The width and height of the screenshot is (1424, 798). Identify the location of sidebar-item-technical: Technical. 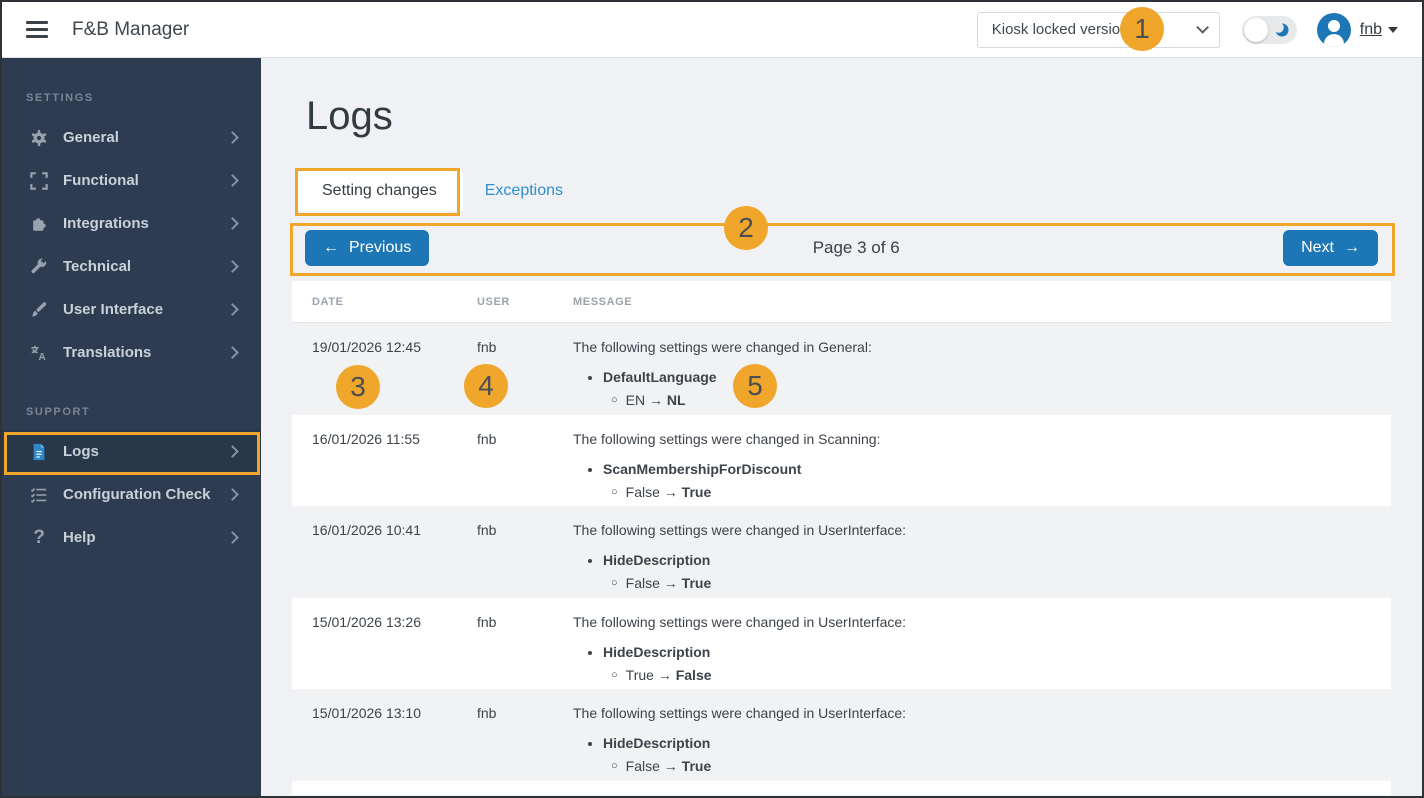
(131, 266).